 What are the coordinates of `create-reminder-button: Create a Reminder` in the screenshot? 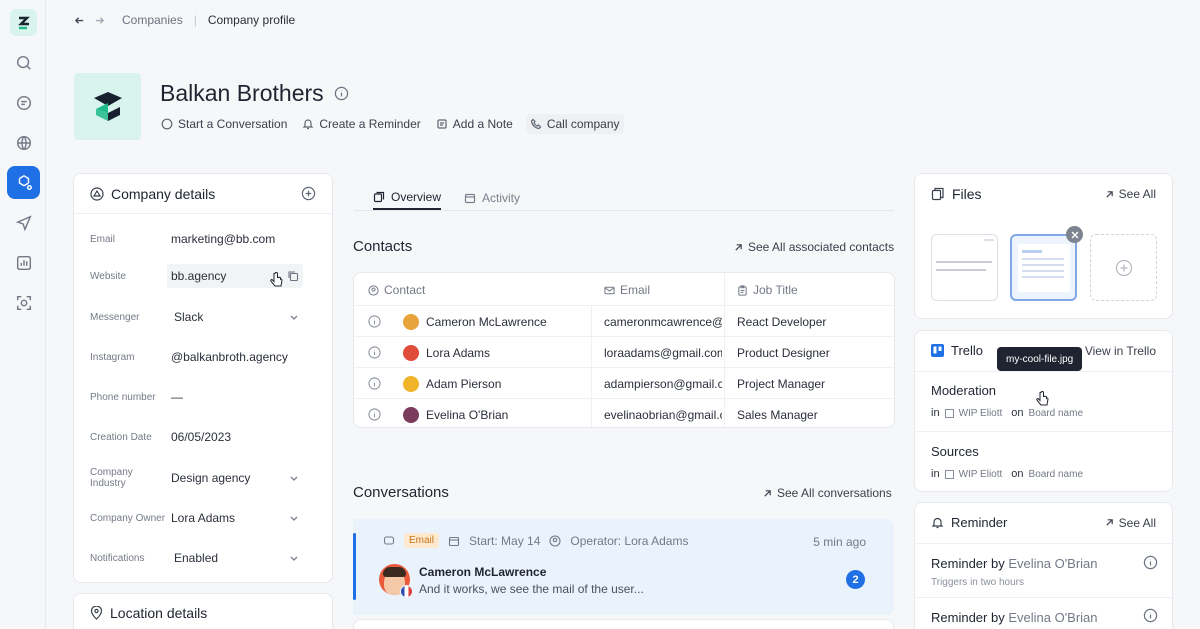 It's located at (361, 124).